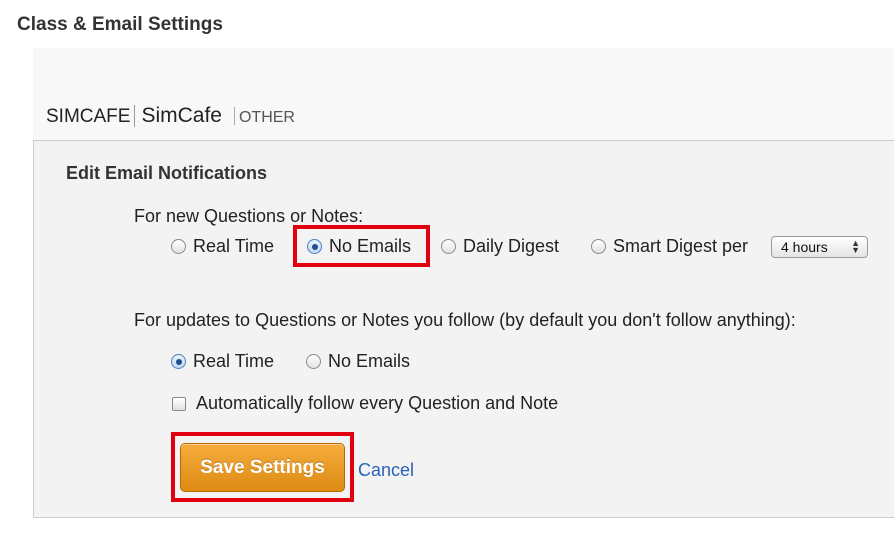  What do you see at coordinates (179, 403) in the screenshot?
I see `auto-follow-checkbox` at bounding box center [179, 403].